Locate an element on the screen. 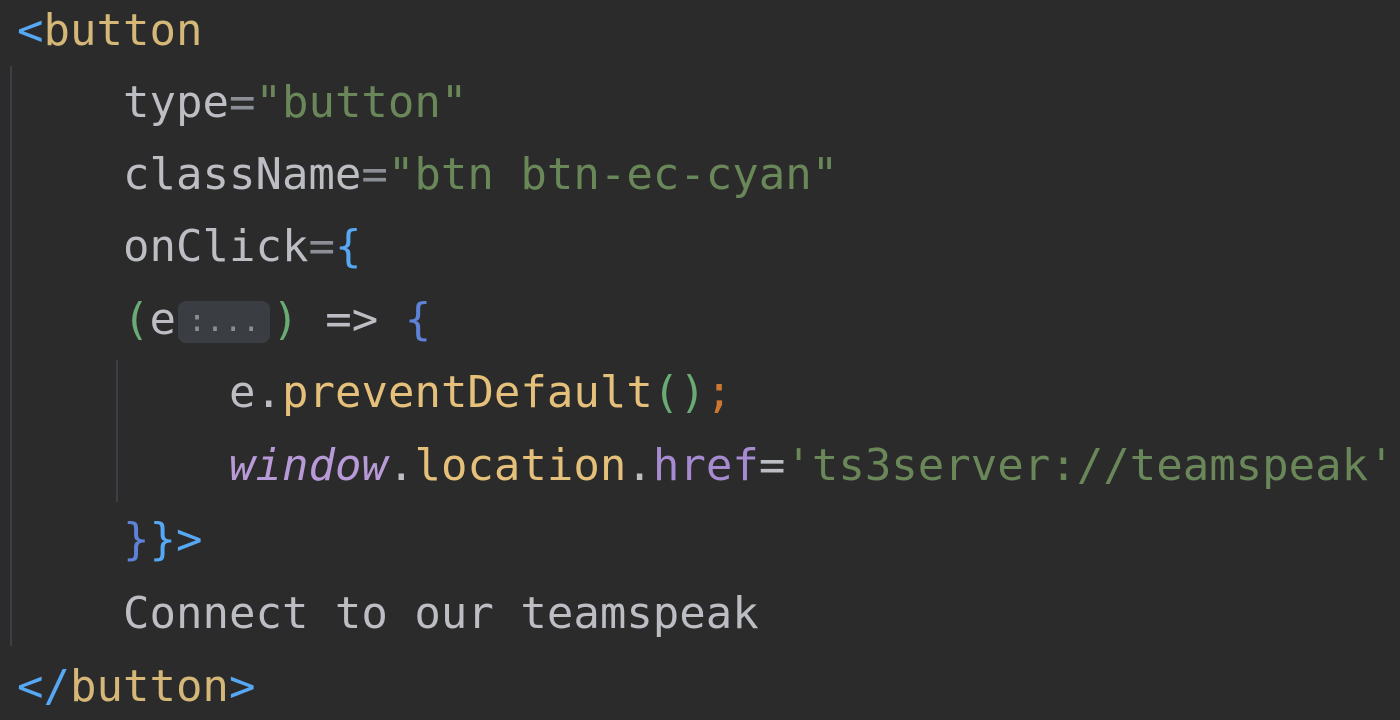 This screenshot has width=1400, height=720. code-line-5: (e:...) => { is located at coordinates (215, 320).